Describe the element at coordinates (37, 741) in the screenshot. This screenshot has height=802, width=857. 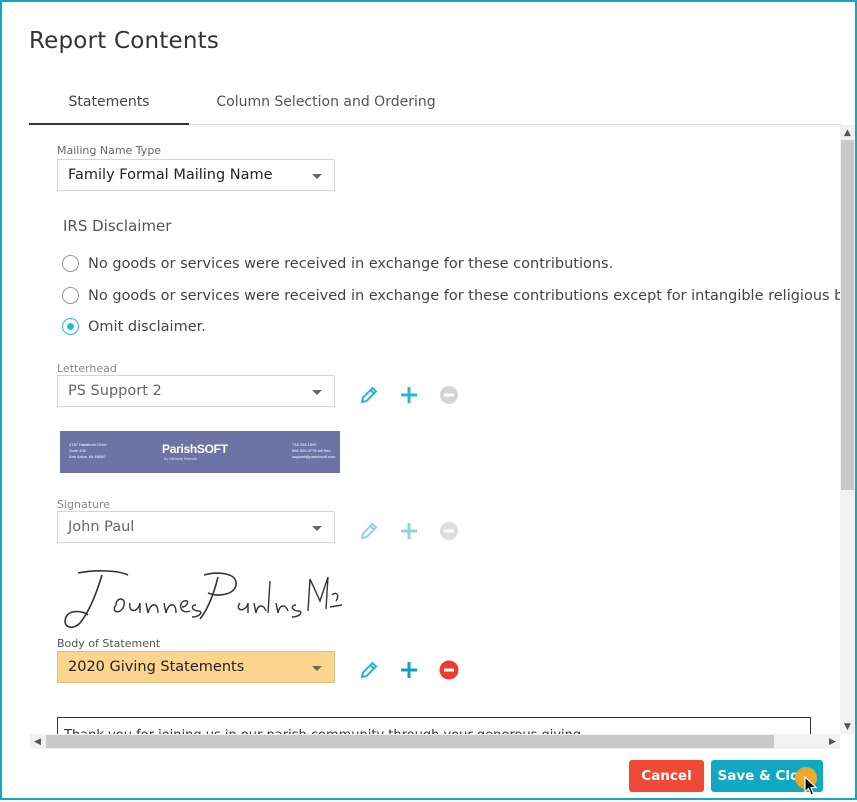
I see `scroll-left-icon: ◀` at that location.